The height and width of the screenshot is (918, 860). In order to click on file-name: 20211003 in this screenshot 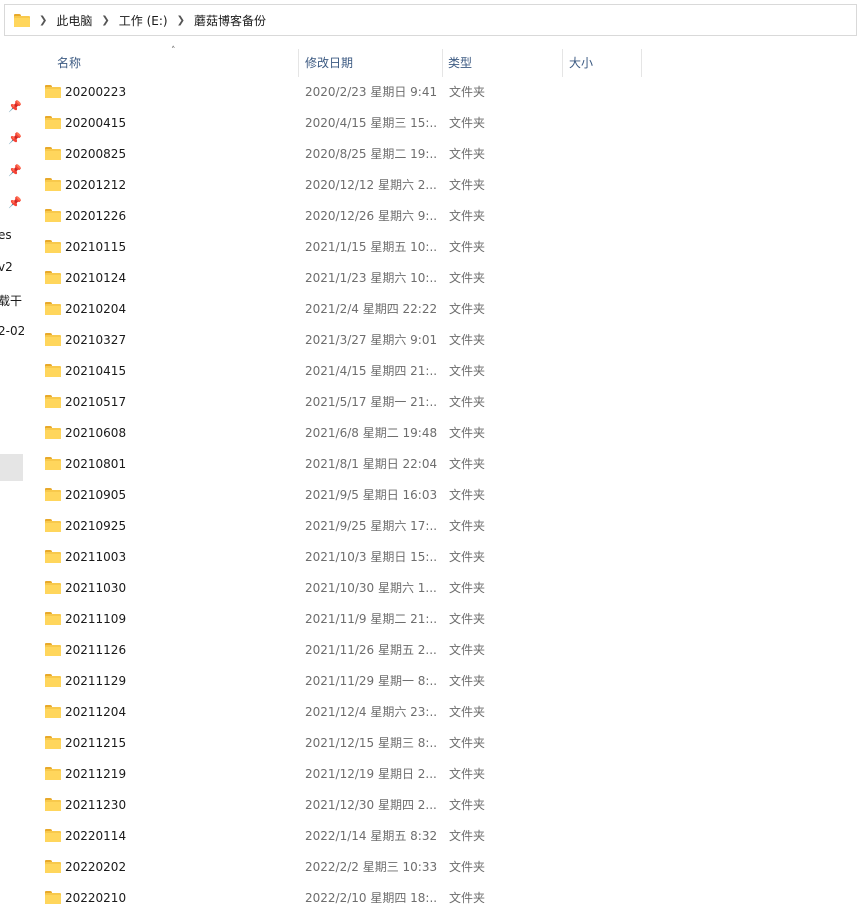, I will do `click(95, 557)`.